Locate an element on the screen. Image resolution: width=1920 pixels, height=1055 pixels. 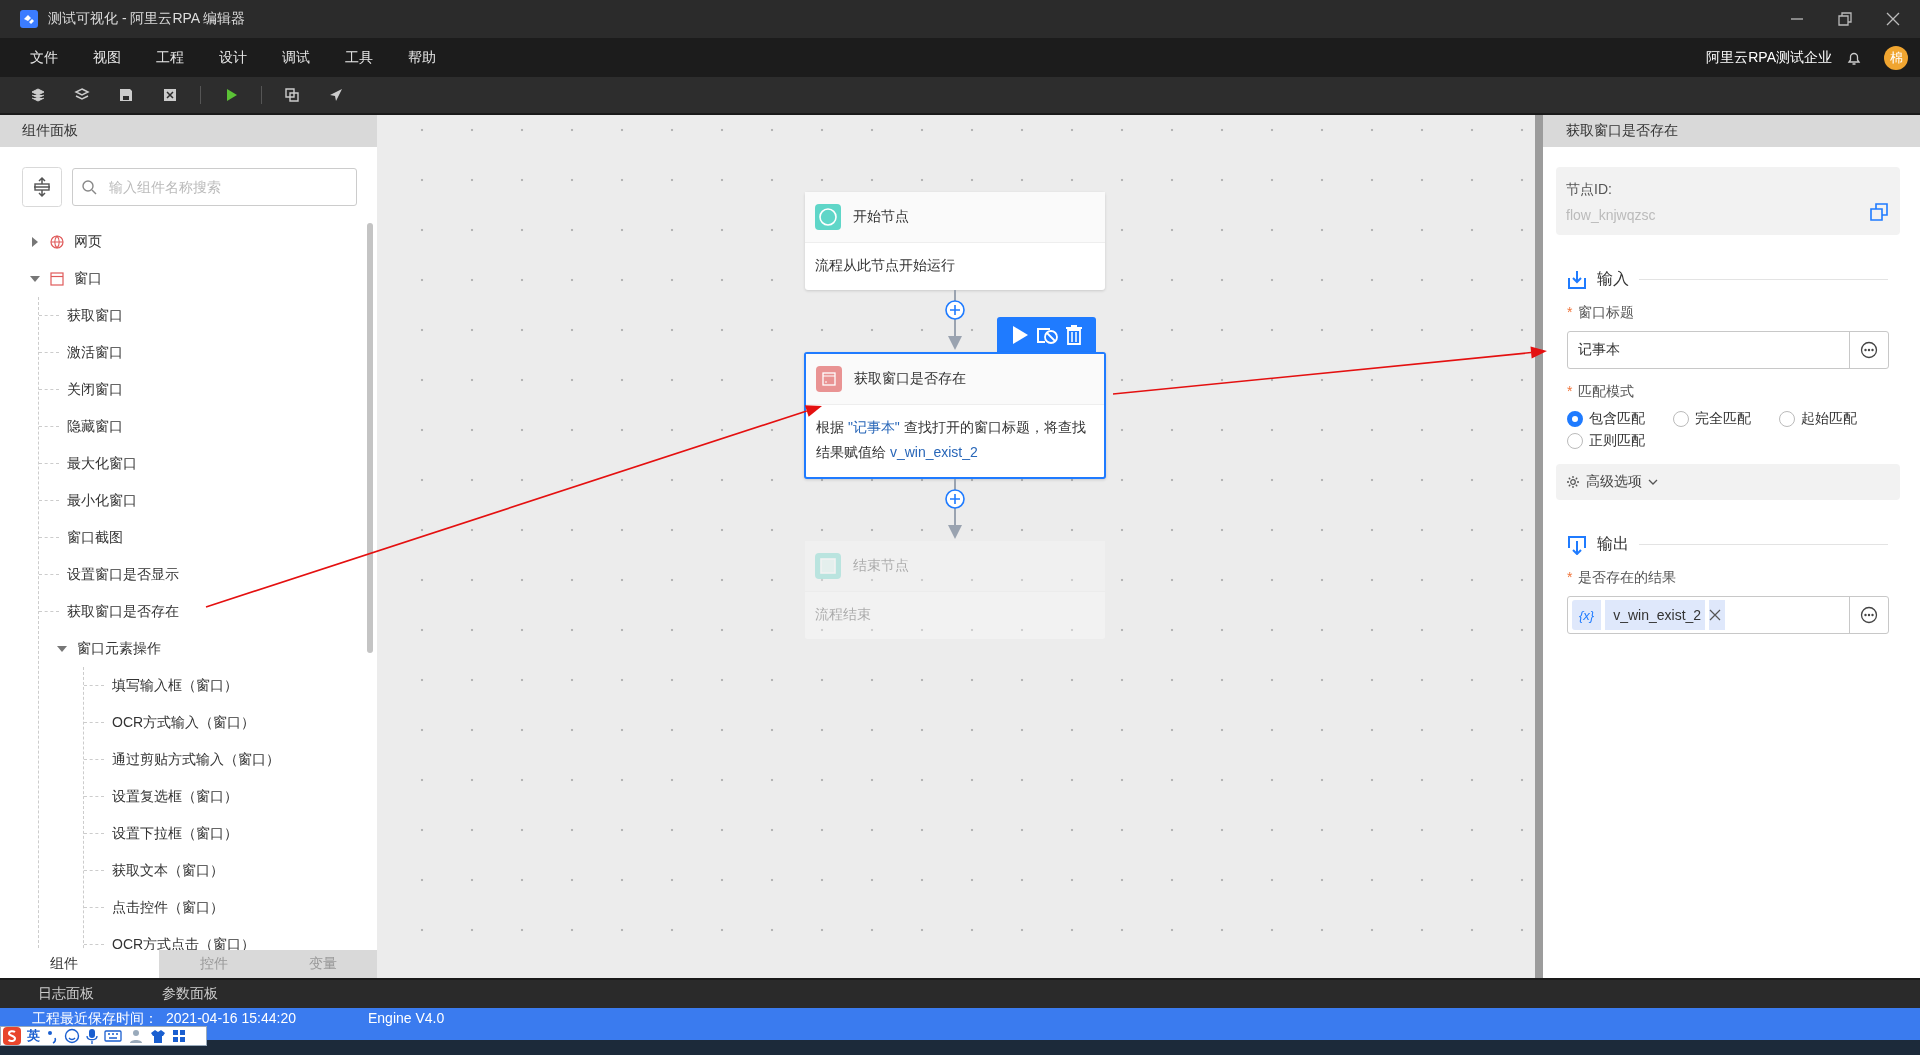
radio-label: 正则匹配 is located at coordinates (1617, 441).